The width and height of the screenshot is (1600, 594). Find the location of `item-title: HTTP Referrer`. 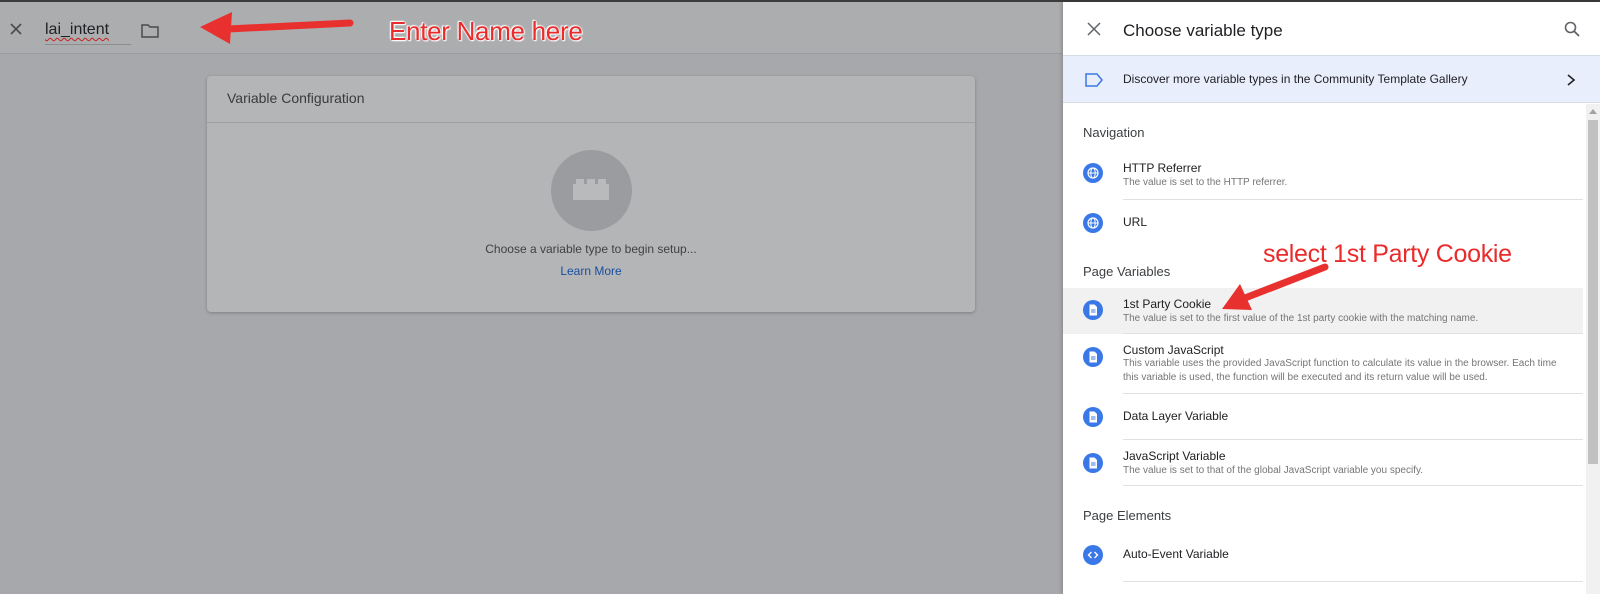

item-title: HTTP Referrer is located at coordinates (1162, 168).